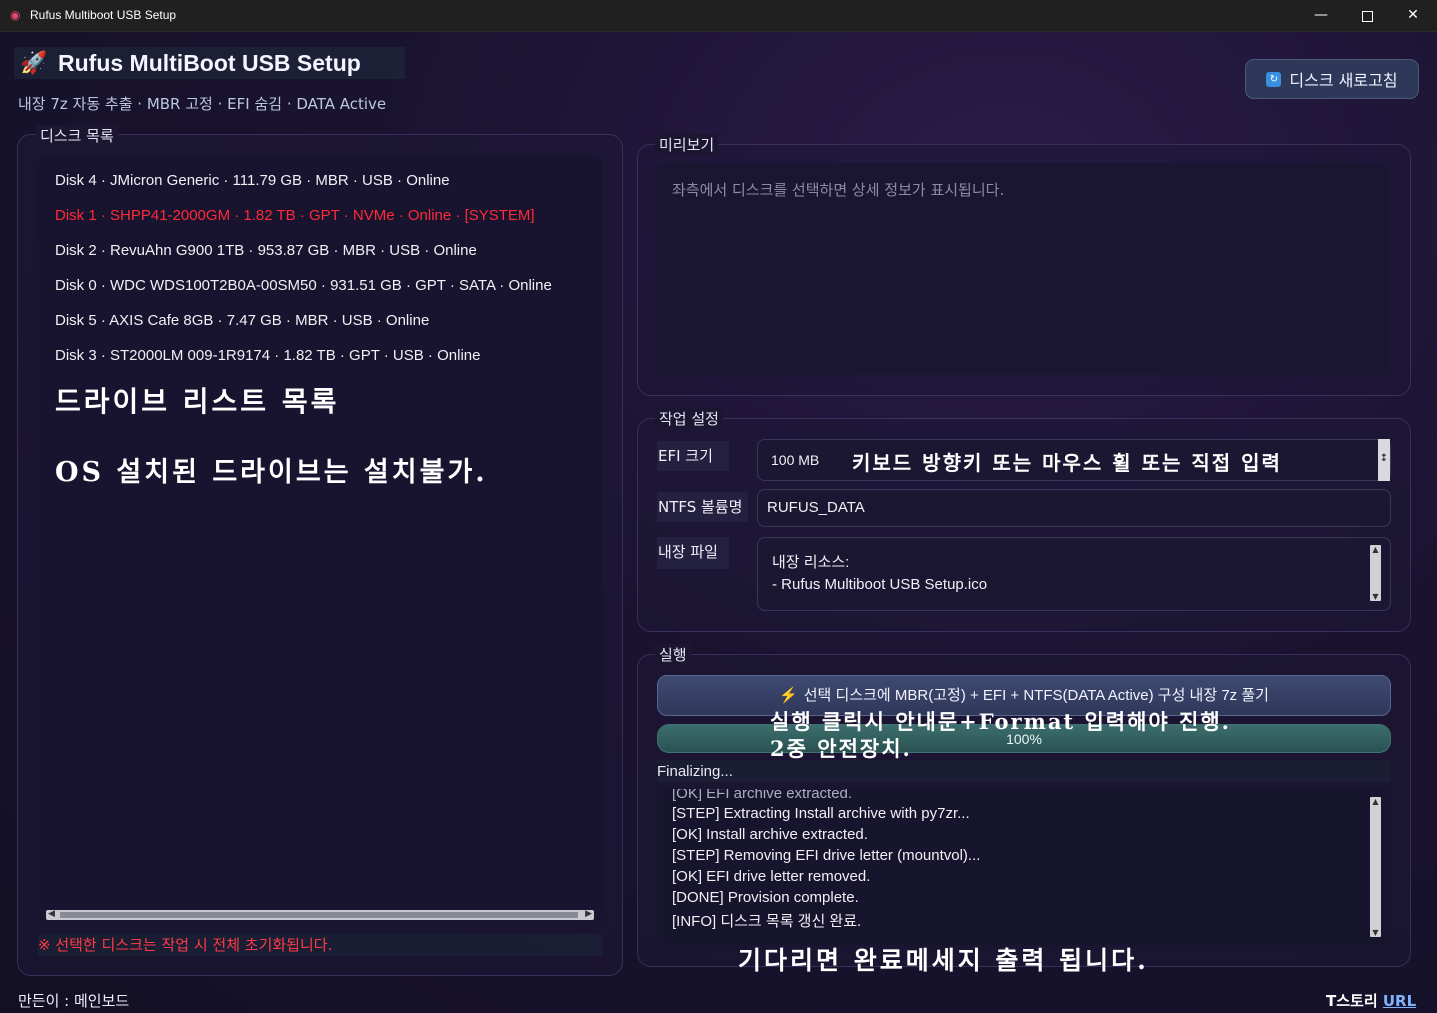 The height and width of the screenshot is (1013, 1437). I want to click on blog-credit: T스토리 URL, so click(1371, 1000).